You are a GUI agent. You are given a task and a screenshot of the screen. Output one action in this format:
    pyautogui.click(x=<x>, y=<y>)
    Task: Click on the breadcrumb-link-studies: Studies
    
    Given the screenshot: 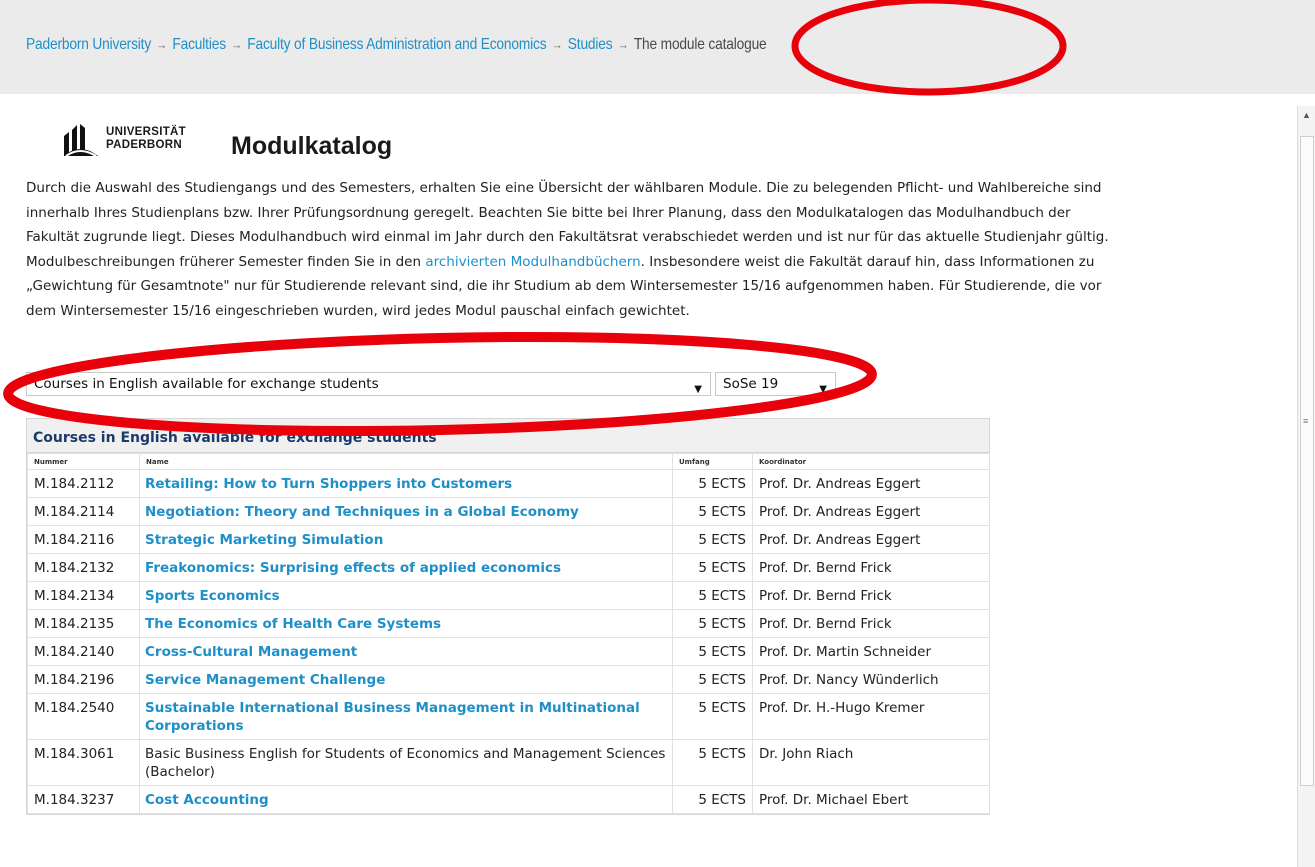 What is the action you would take?
    pyautogui.click(x=590, y=44)
    